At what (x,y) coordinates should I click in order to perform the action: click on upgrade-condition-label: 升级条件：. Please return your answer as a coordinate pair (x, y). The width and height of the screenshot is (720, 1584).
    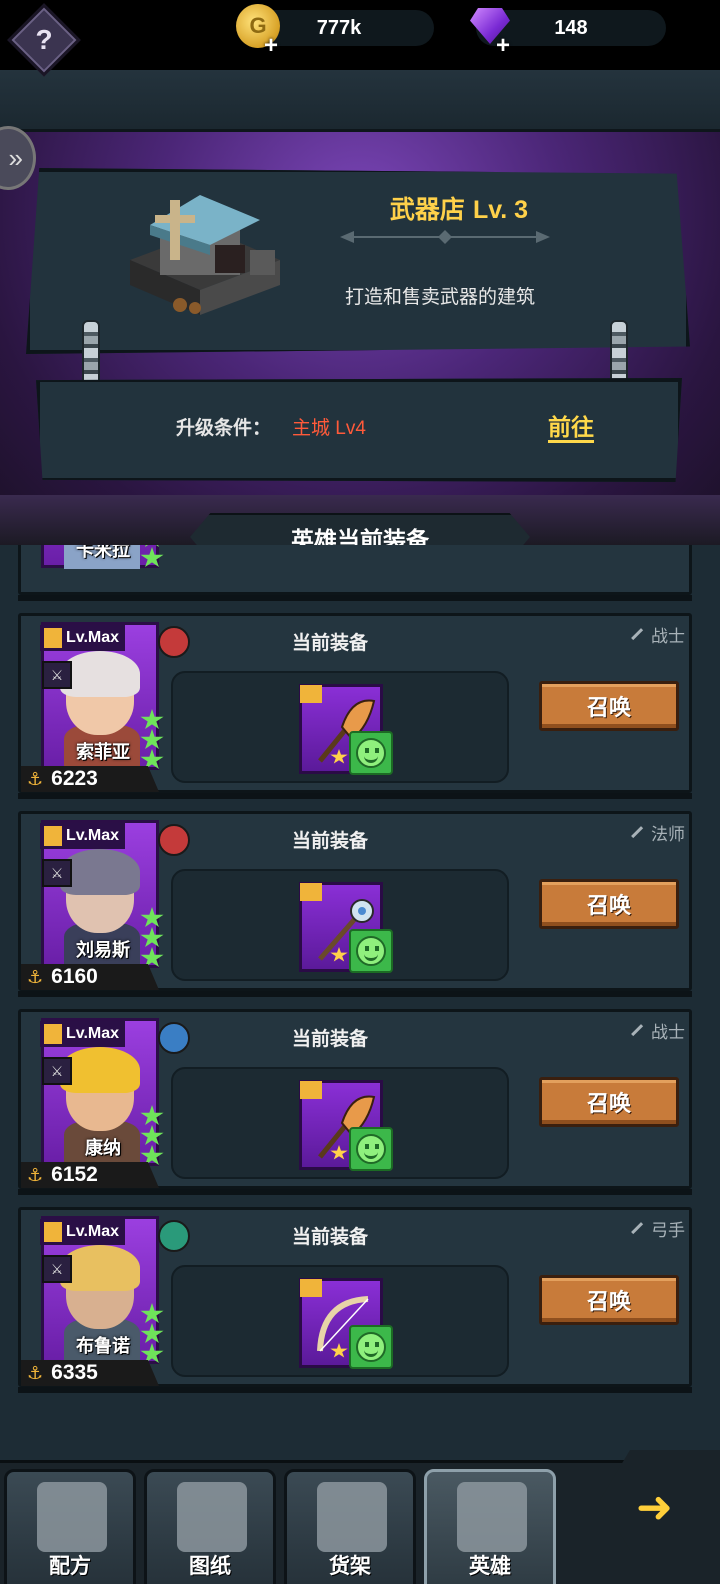
    Looking at the image, I should click on (224, 428).